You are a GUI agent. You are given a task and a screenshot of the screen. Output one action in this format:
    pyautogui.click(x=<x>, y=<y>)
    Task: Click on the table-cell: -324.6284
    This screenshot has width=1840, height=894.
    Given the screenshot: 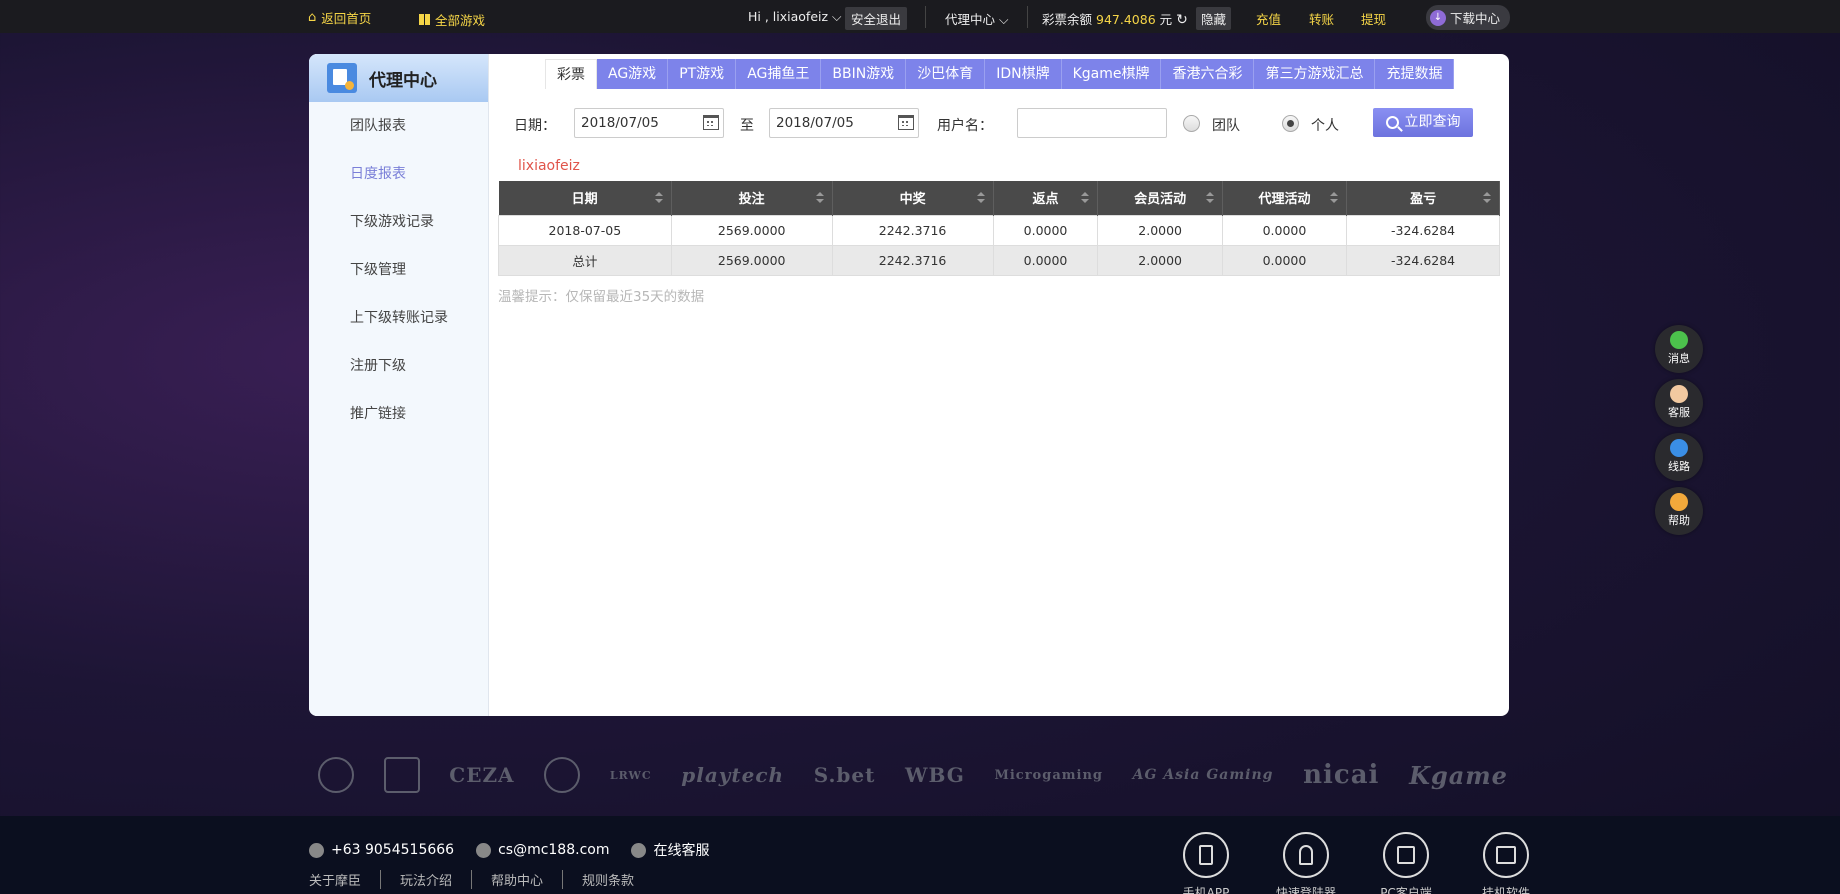 What is the action you would take?
    pyautogui.click(x=1423, y=230)
    